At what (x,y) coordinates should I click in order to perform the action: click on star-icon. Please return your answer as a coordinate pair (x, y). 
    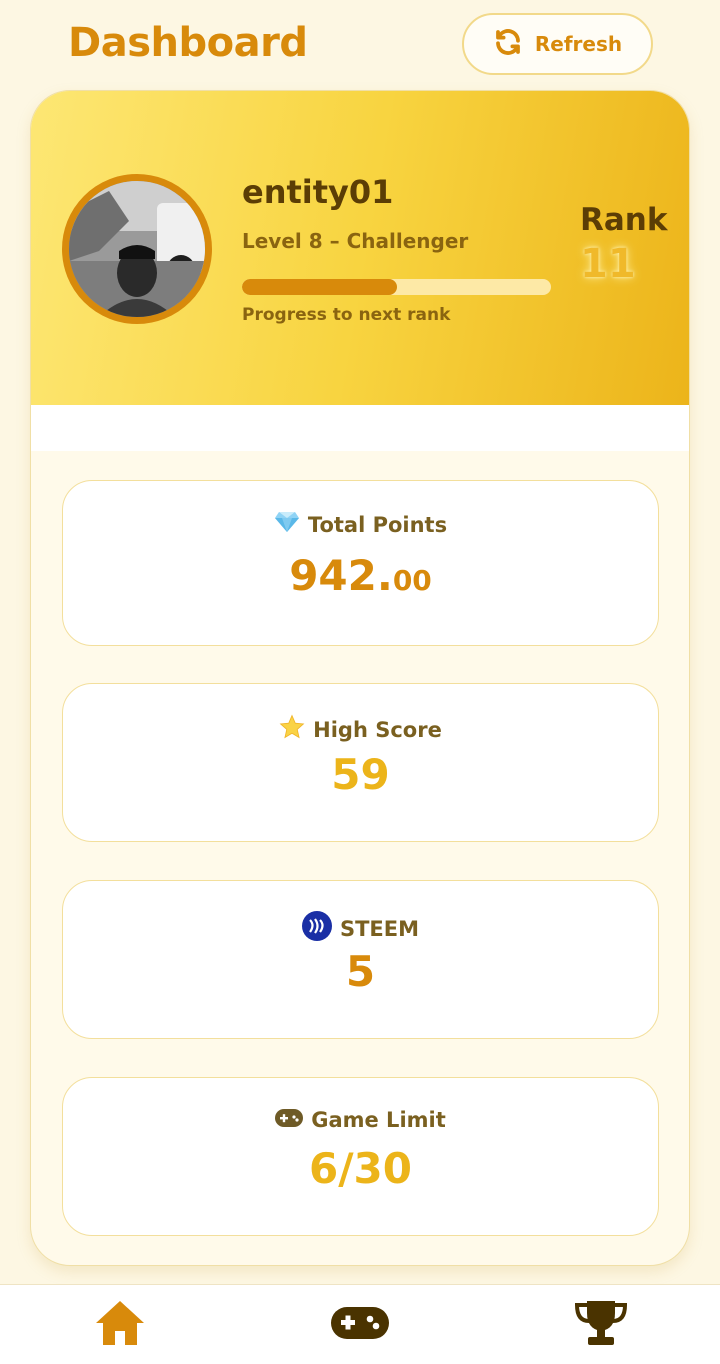
    Looking at the image, I should click on (292, 729).